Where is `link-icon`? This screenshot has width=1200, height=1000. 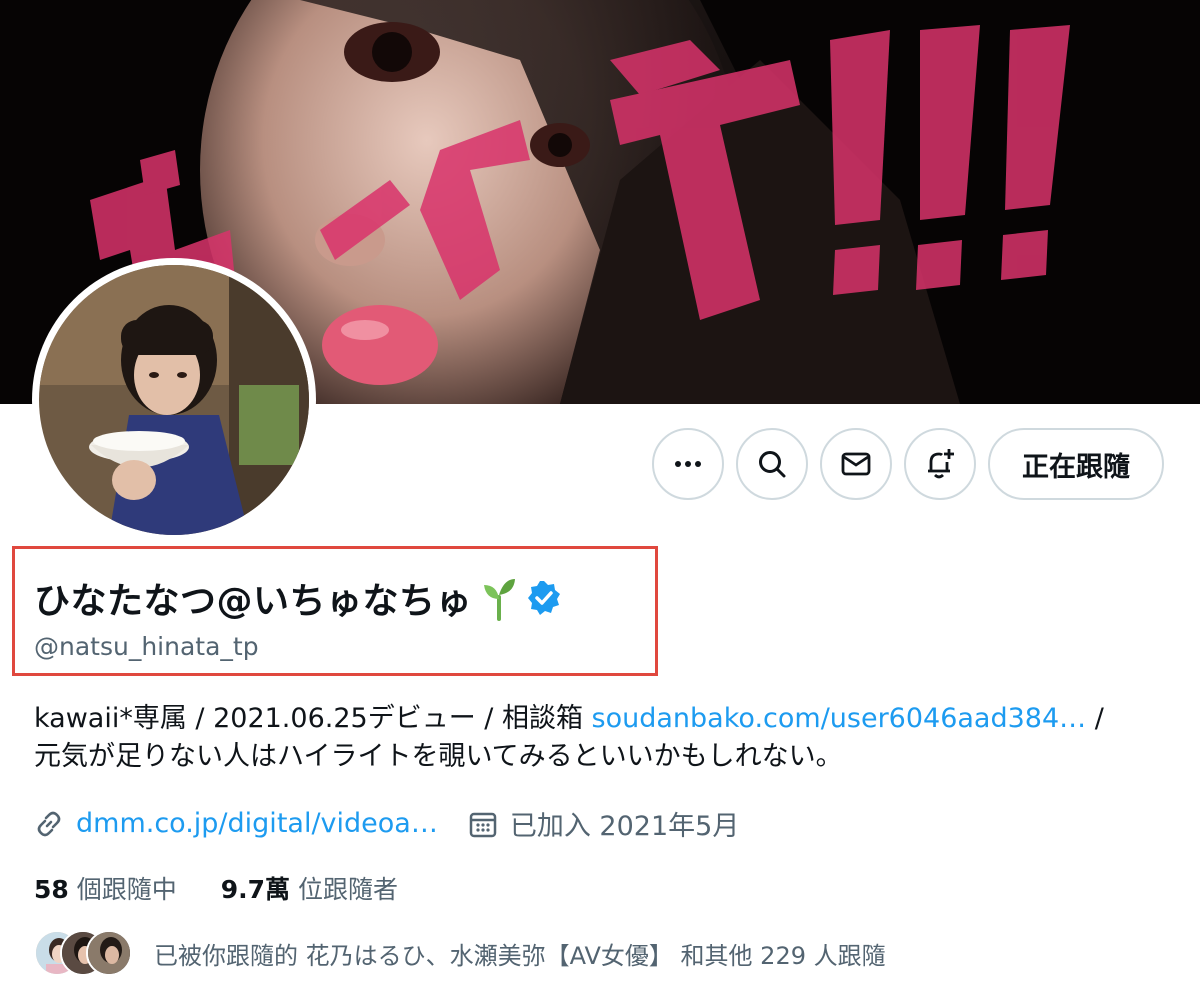 link-icon is located at coordinates (49, 823).